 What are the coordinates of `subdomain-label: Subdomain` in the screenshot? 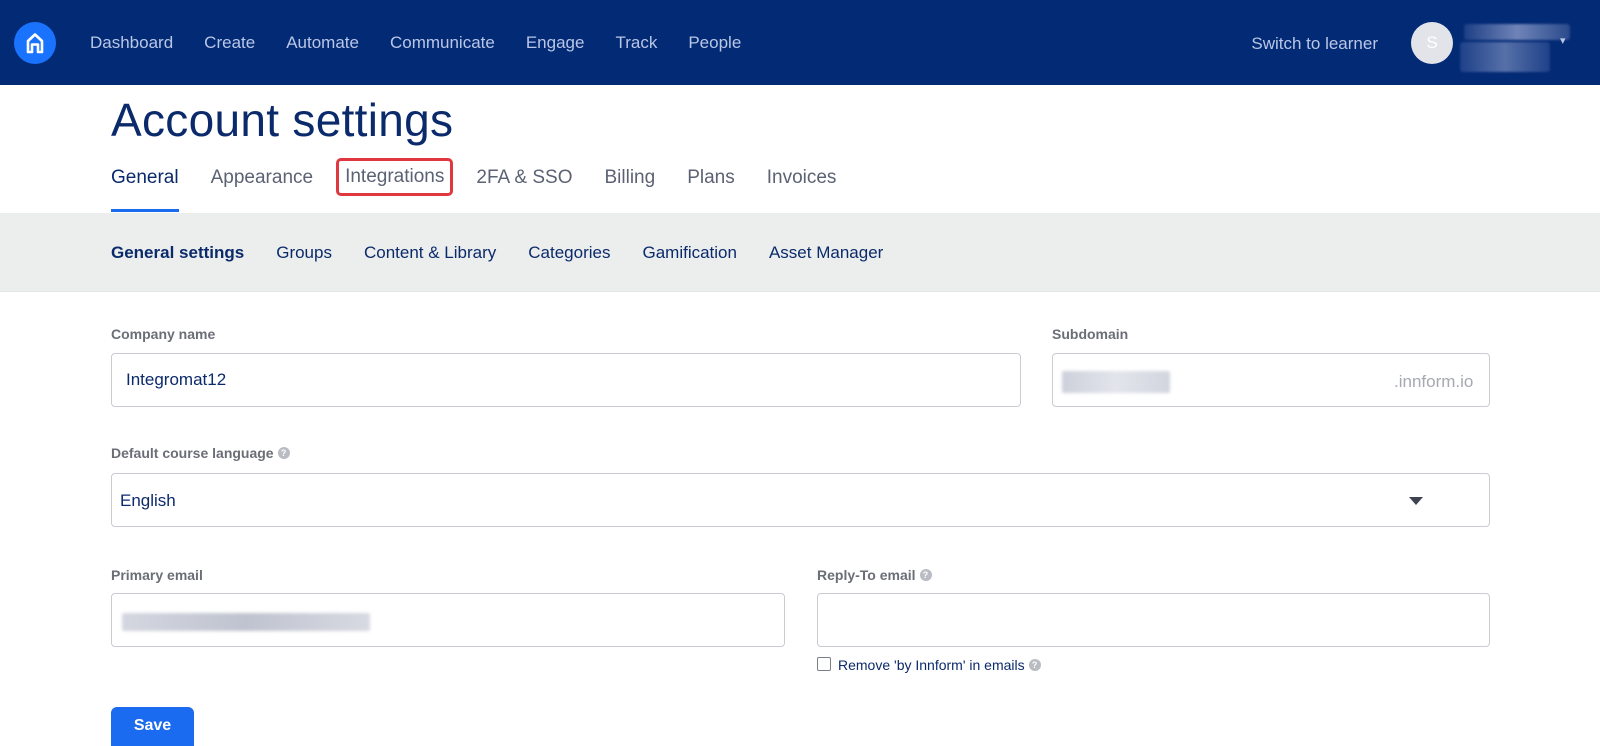 It's located at (1090, 334).